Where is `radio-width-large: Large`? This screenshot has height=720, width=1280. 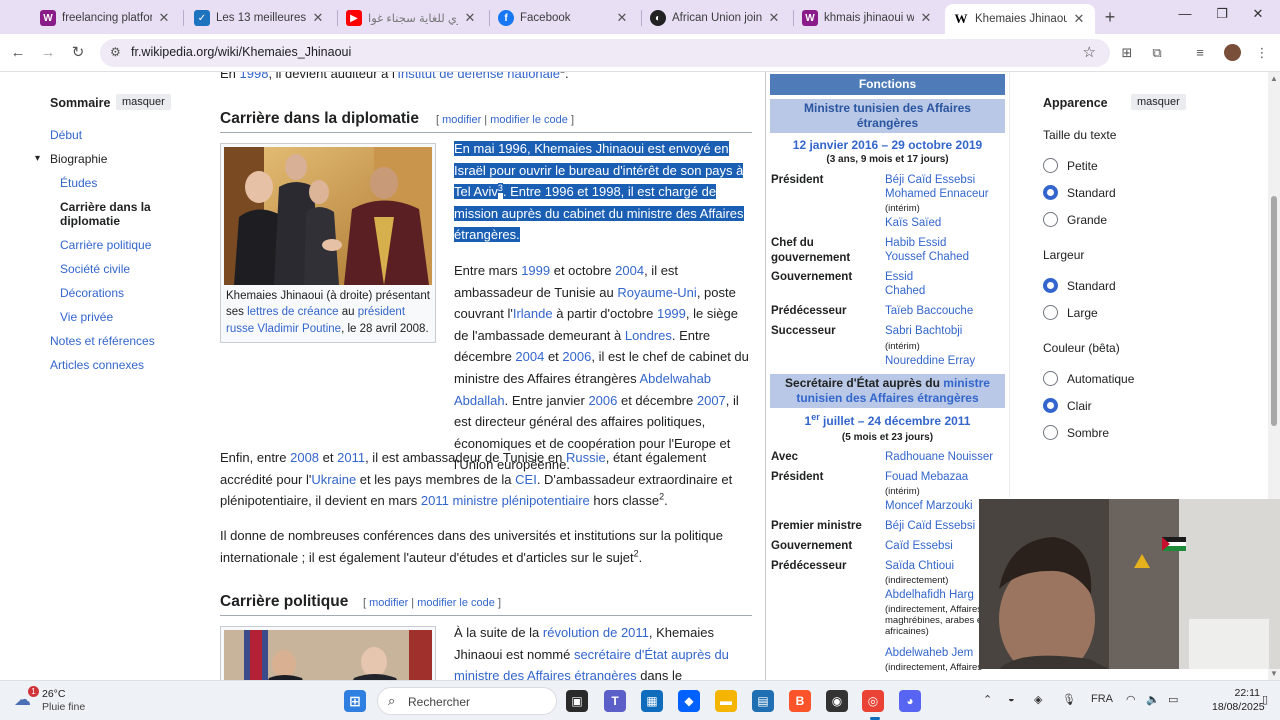 radio-width-large: Large is located at coordinates (1070, 312).